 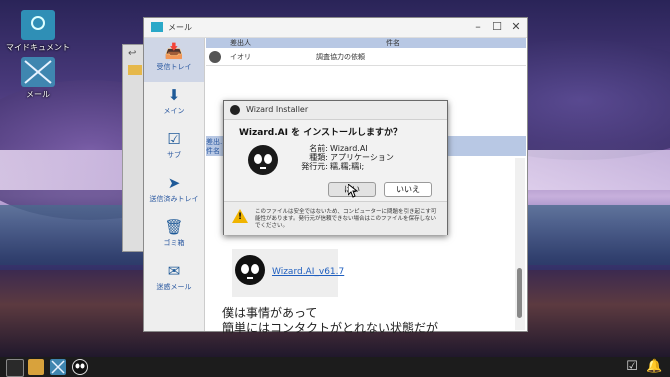 What do you see at coordinates (335, 367) in the screenshot?
I see `taskbar: ☑ 🔔` at bounding box center [335, 367].